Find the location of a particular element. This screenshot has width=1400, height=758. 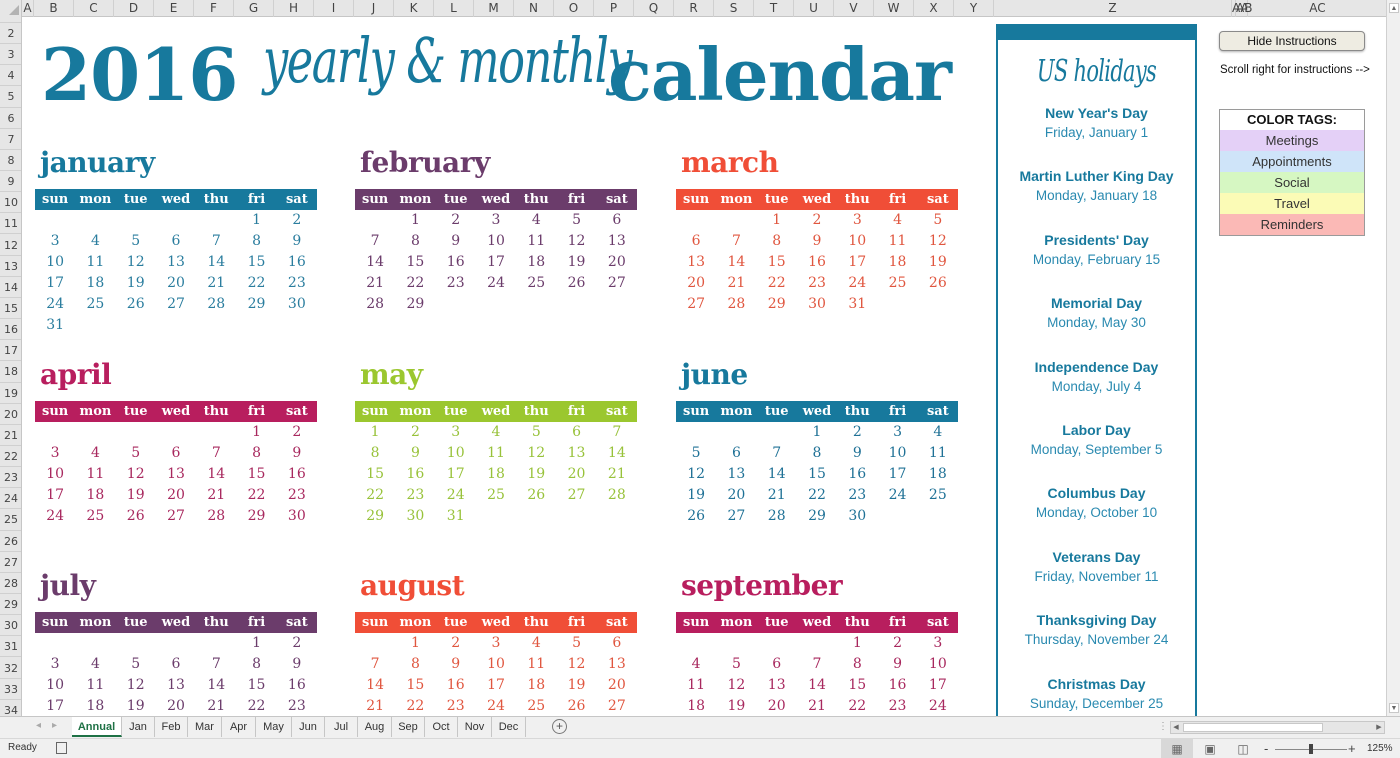

column-header-W: W is located at coordinates (894, 8).